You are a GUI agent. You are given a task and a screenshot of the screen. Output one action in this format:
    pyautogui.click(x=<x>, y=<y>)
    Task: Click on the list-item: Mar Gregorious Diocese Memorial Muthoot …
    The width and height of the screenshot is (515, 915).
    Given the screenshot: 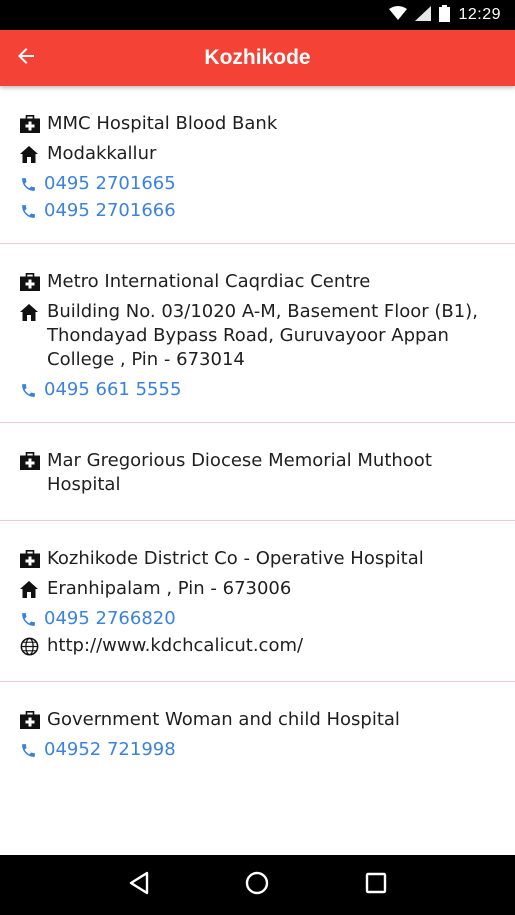 What is the action you would take?
    pyautogui.click(x=257, y=472)
    